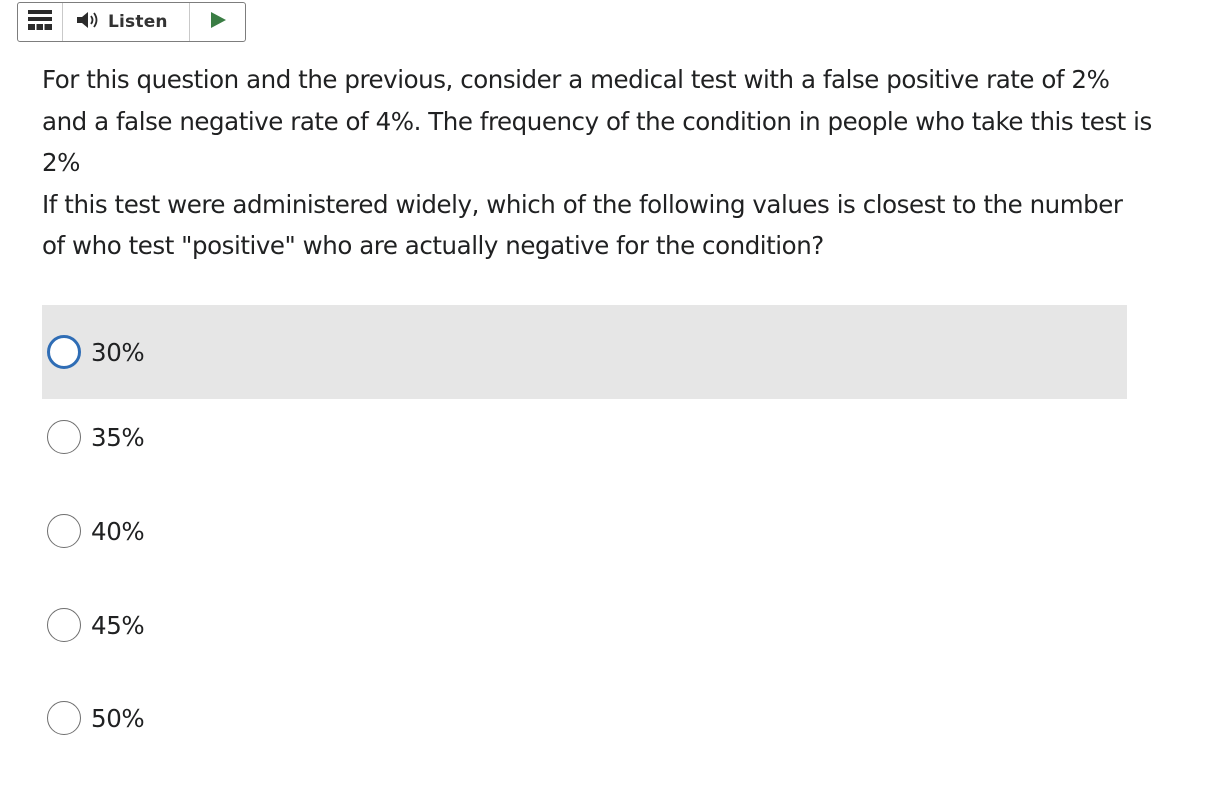  I want to click on listen-button: Listen, so click(126, 22).